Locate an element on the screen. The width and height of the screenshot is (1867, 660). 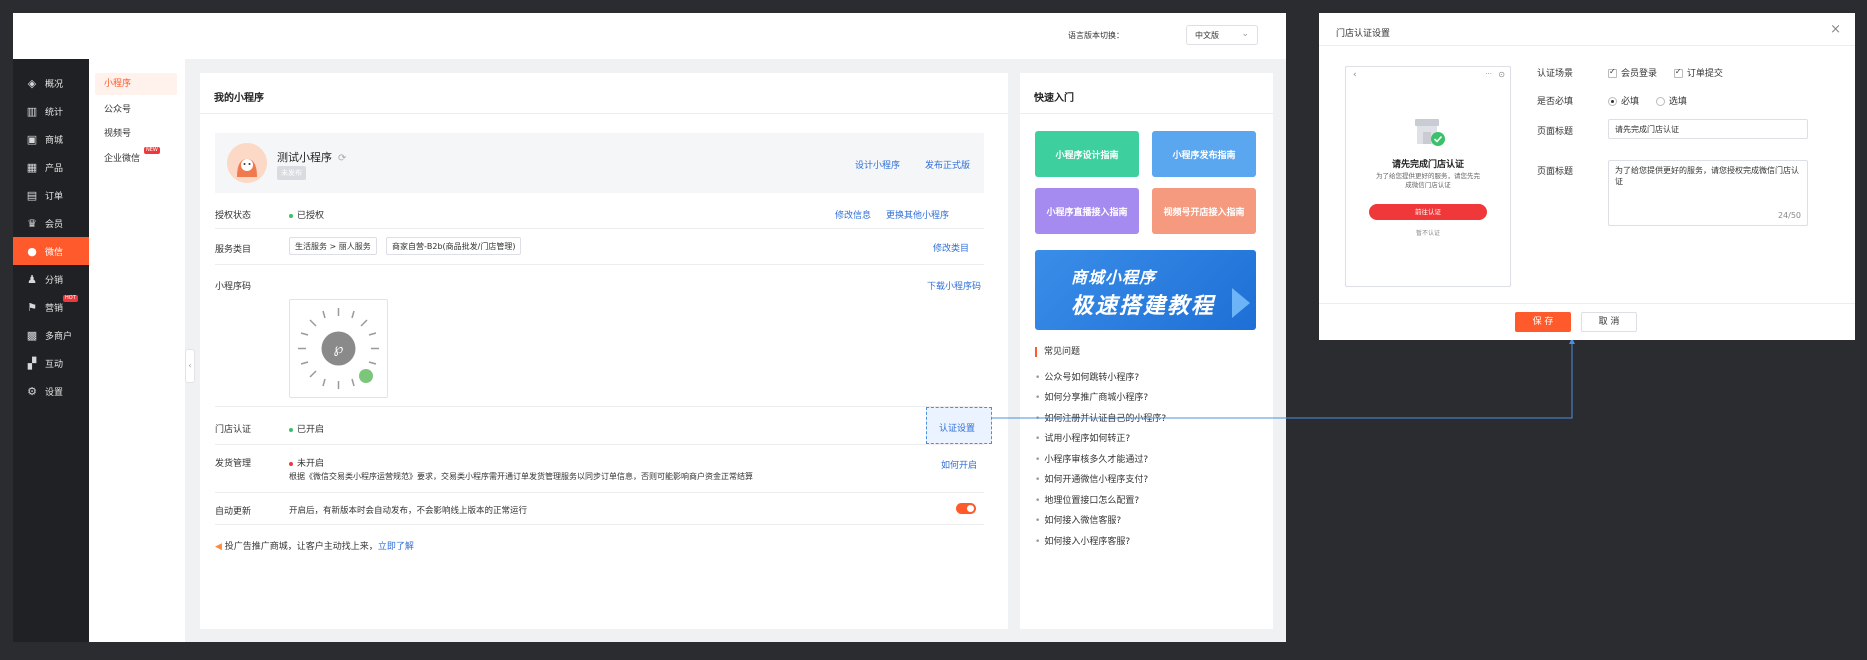
target-icon: ⊙ is located at coordinates (1501, 74).